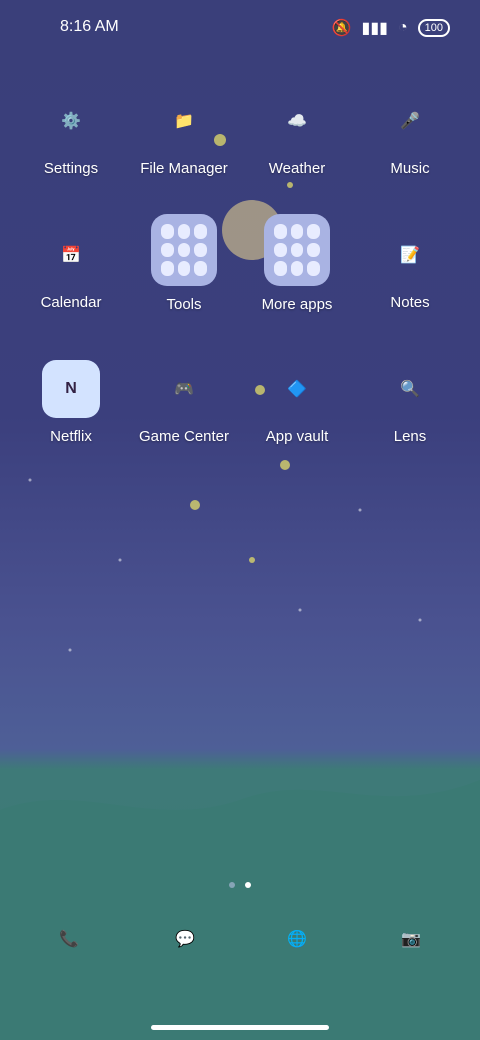 The image size is (480, 1040). I want to click on page-indicator, so click(240, 885).